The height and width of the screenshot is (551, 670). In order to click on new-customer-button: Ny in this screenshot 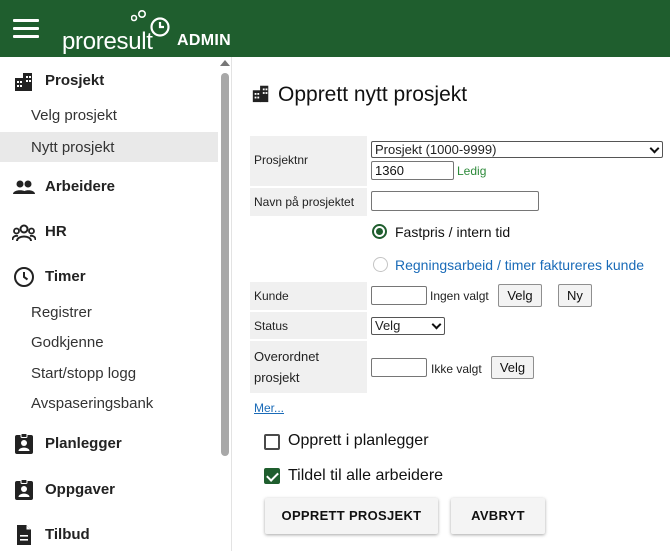, I will do `click(575, 295)`.